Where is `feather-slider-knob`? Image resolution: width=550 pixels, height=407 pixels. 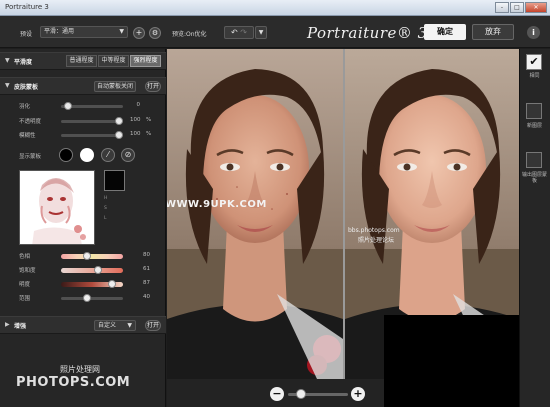 feather-slider-knob is located at coordinates (67, 106).